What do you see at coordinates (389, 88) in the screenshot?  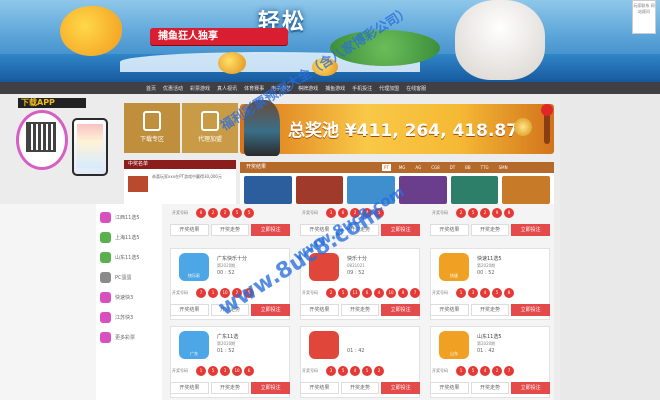 I see `nav-item: 代理加盟` at bounding box center [389, 88].